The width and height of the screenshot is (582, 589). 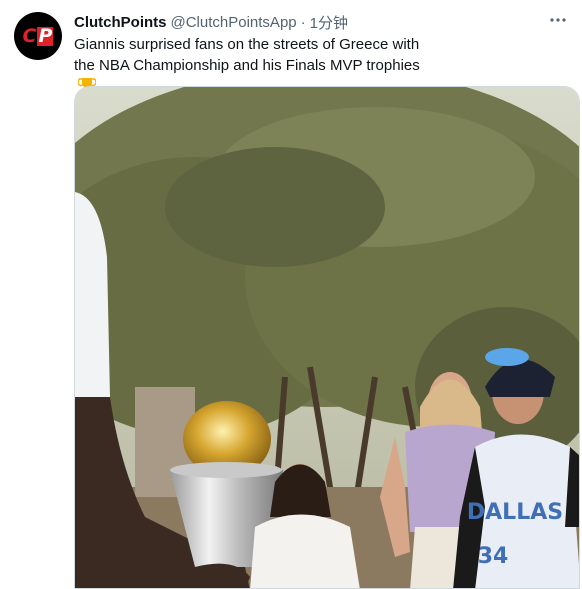 I want to click on jersey-number: 34, so click(x=493, y=556).